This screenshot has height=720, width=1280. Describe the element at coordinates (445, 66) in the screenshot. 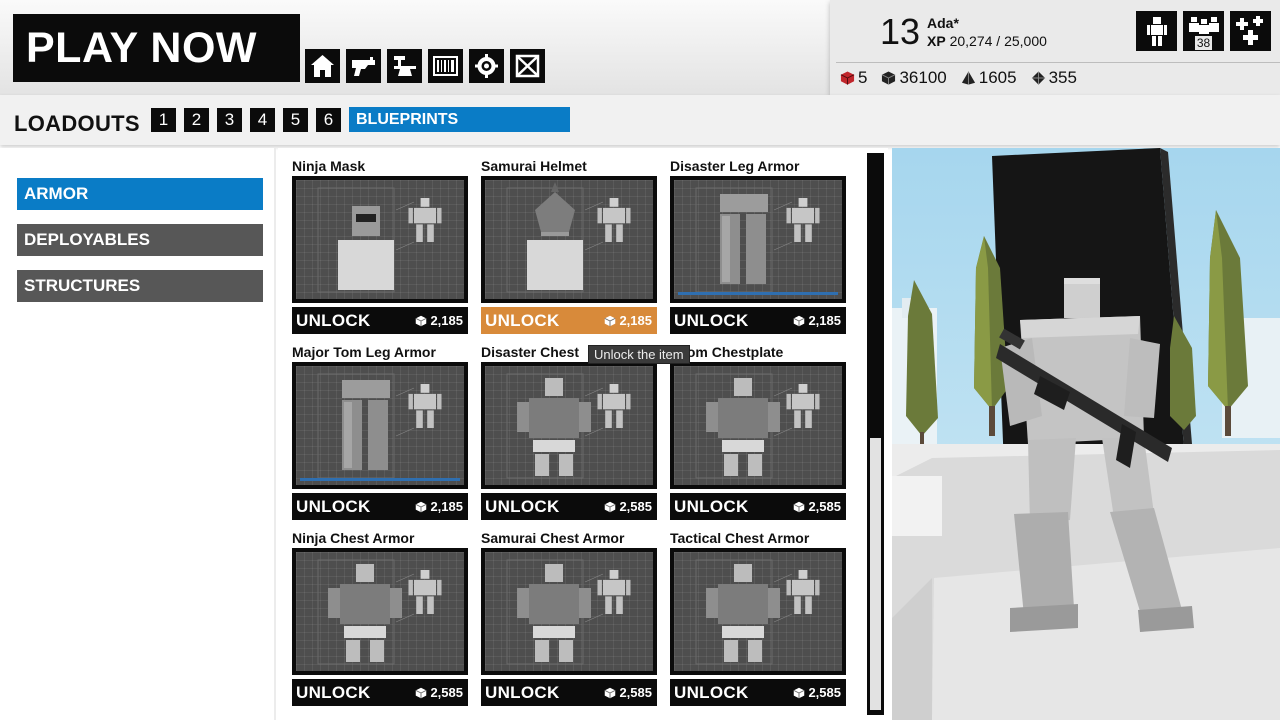

I see `barcode-icon` at that location.